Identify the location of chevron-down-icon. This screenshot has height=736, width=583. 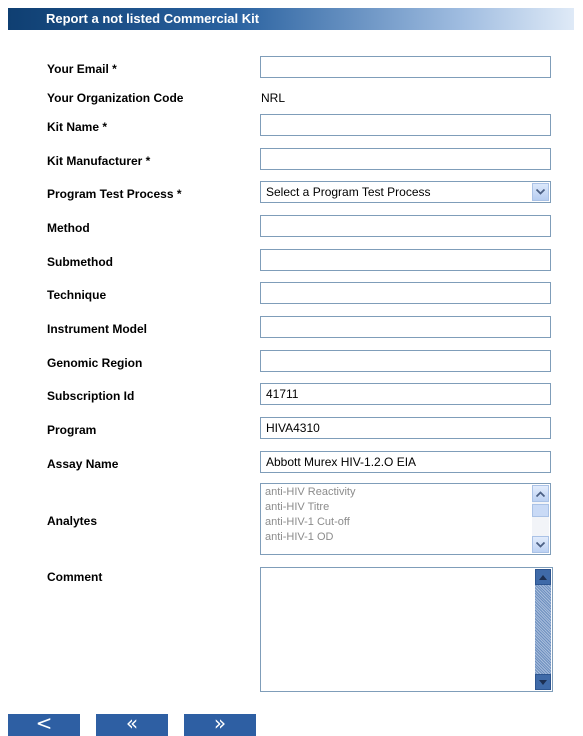
(540, 192).